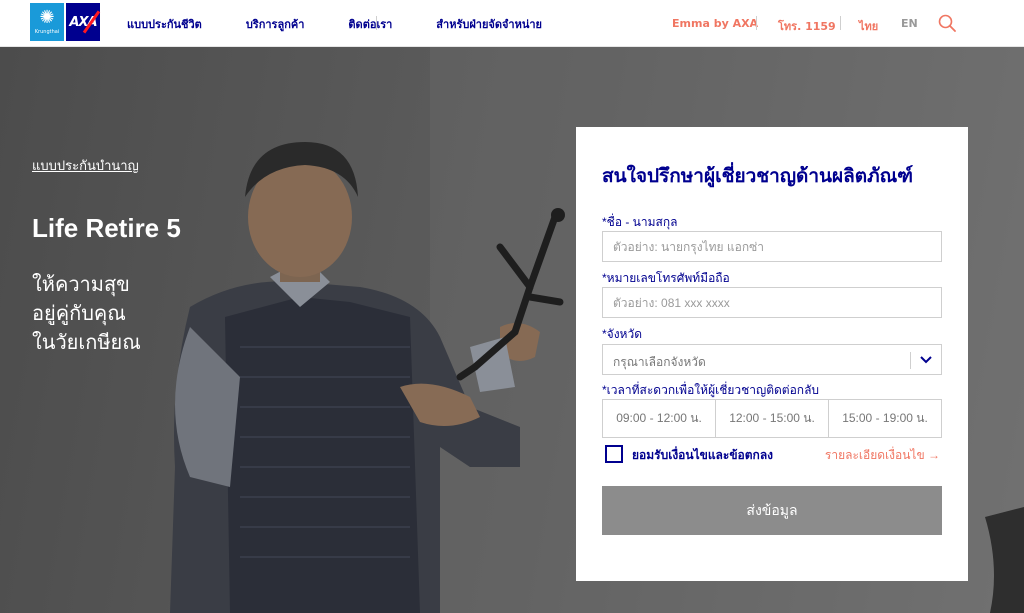 Image resolution: width=1024 pixels, height=613 pixels. I want to click on brand-logo: ✺ Krungthai AXA, so click(65, 22).